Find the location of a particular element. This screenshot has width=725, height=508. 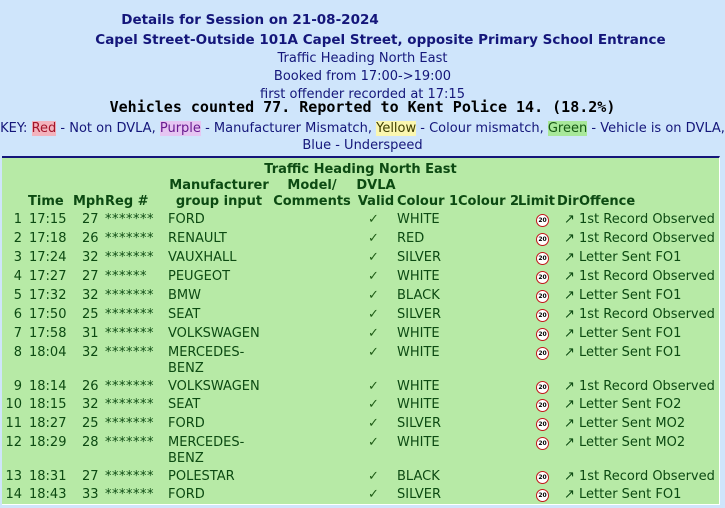

row-manufacturer: VAUXHALL is located at coordinates (202, 257).